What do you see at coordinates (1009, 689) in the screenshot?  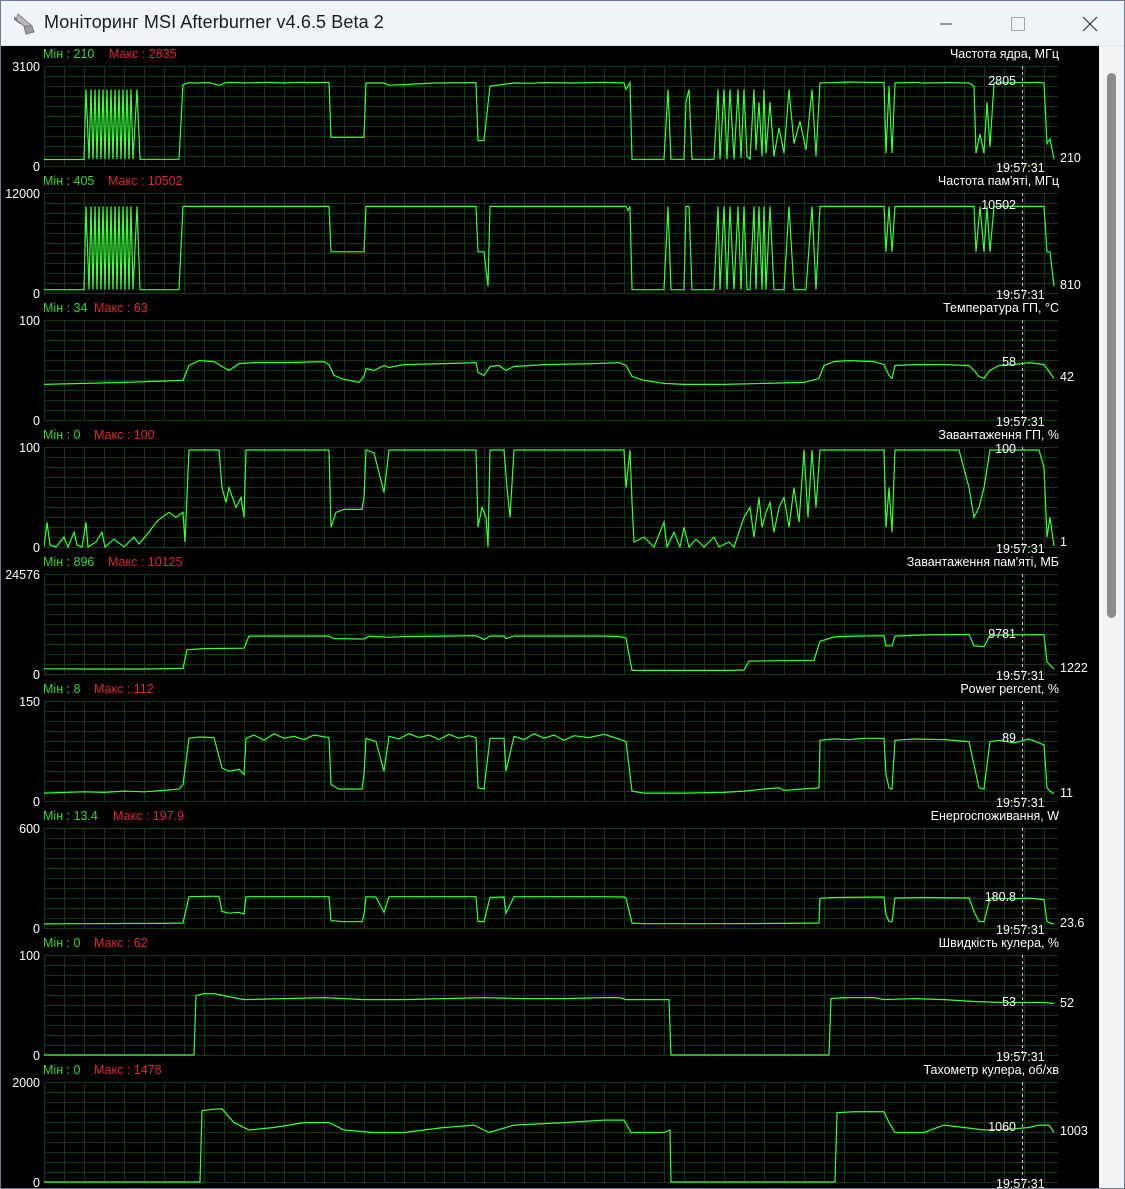 I see `graph-title: Power percent, %` at bounding box center [1009, 689].